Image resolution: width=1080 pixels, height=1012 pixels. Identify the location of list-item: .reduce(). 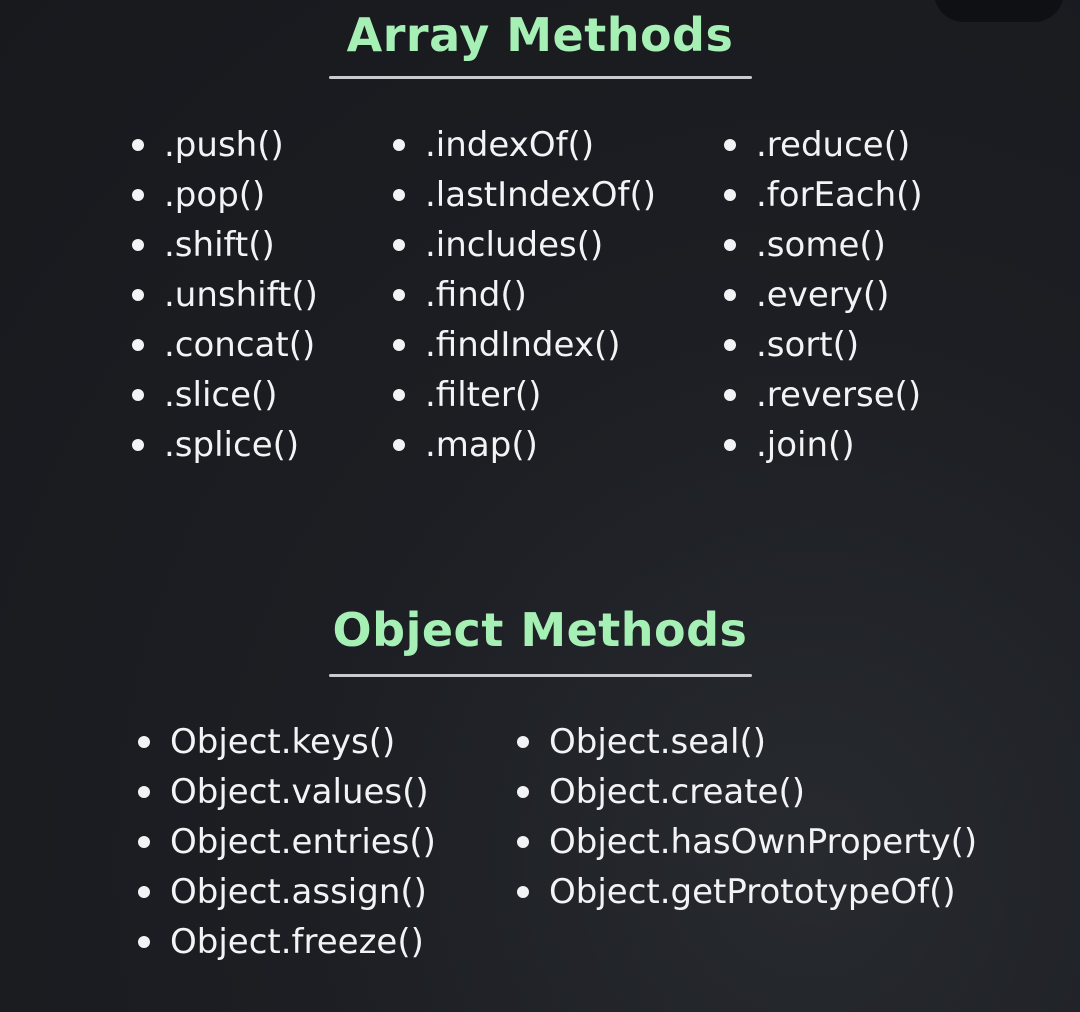
(823, 145).